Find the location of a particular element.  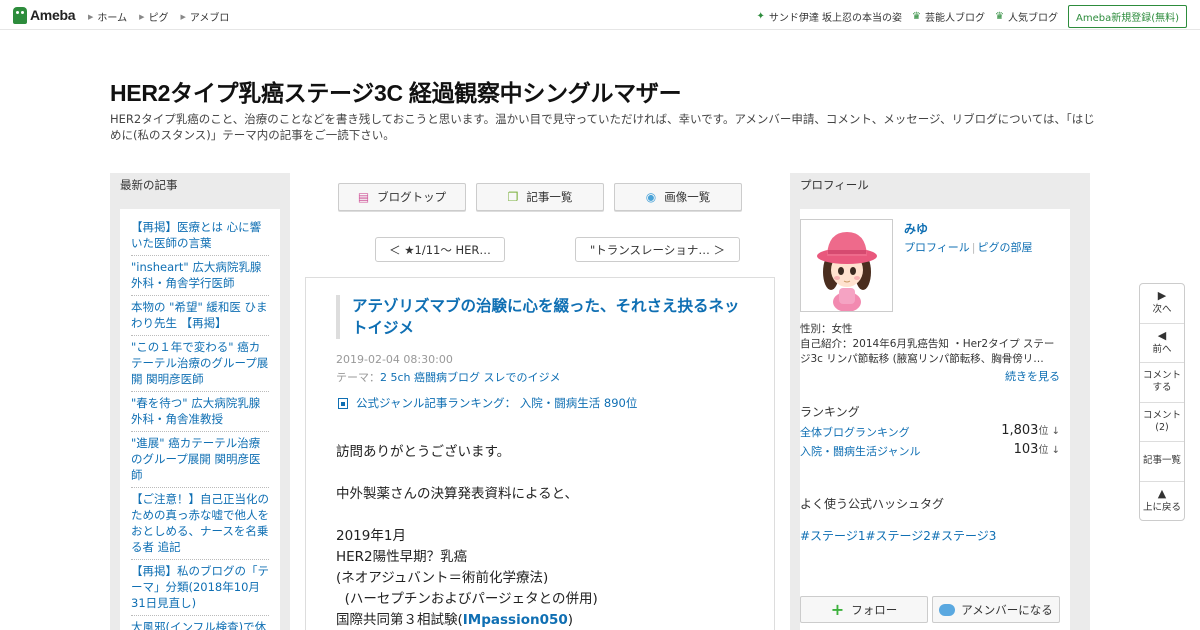

next-entry-float-button: ▶ 次へ is located at coordinates (1162, 304).